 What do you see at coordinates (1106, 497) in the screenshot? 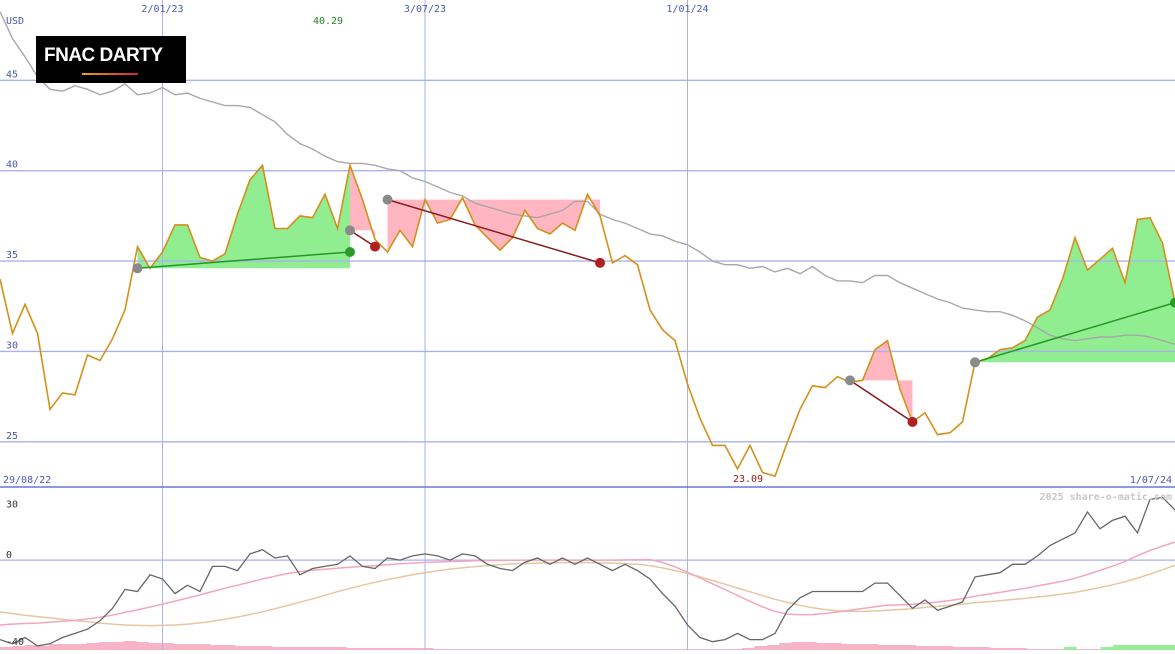
I see `watermark: 2025 share-o-matic.com` at bounding box center [1106, 497].